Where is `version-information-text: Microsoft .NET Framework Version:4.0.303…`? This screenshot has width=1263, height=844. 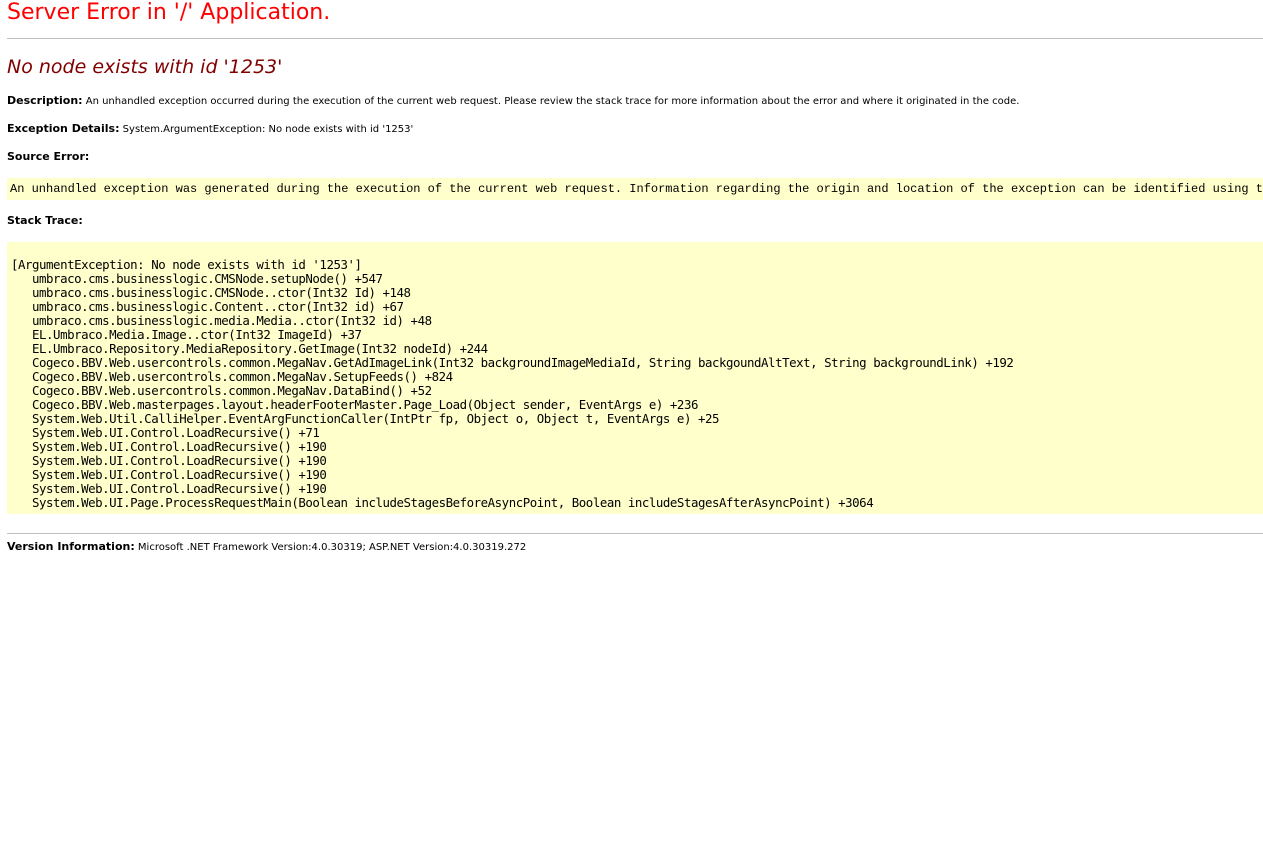 version-information-text: Microsoft .NET Framework Version:4.0.303… is located at coordinates (332, 547).